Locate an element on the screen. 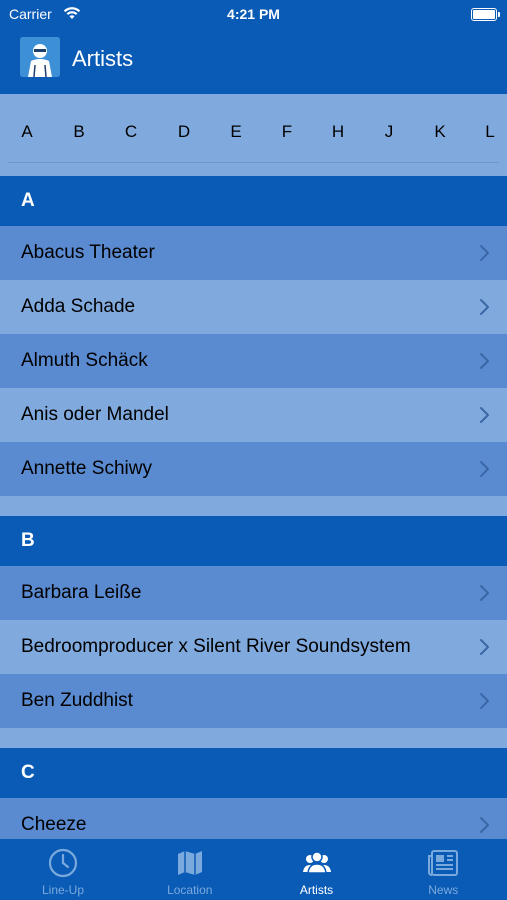 Image resolution: width=507 pixels, height=900 pixels. tab-news: News is located at coordinates (443, 869).